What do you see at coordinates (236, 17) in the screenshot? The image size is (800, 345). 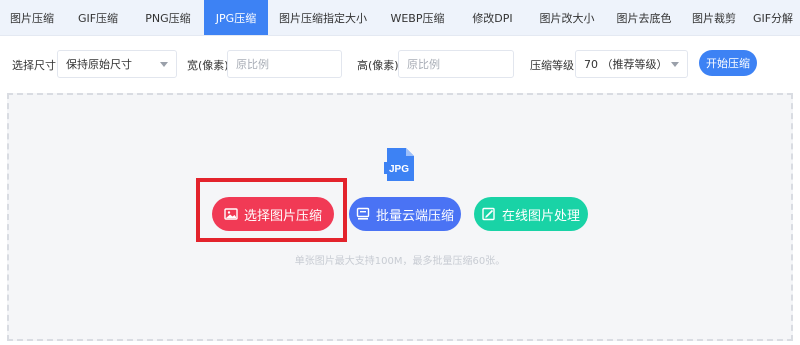 I see `tab-jpg-compress: JPG压缩` at bounding box center [236, 17].